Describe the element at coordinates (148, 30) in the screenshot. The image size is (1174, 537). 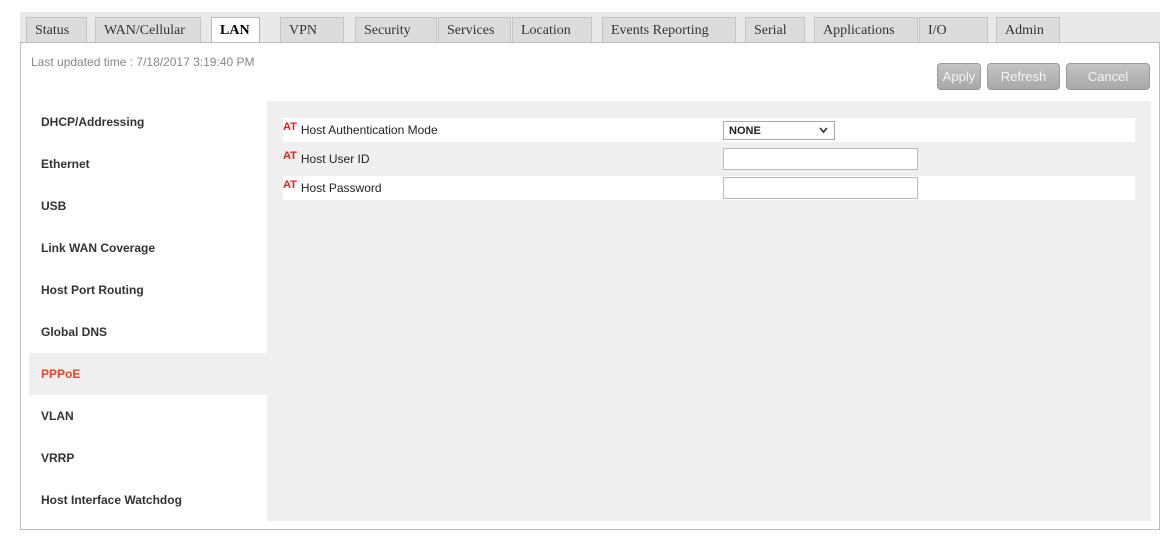
I see `tab-wan-cellular: WAN/Cellular` at that location.